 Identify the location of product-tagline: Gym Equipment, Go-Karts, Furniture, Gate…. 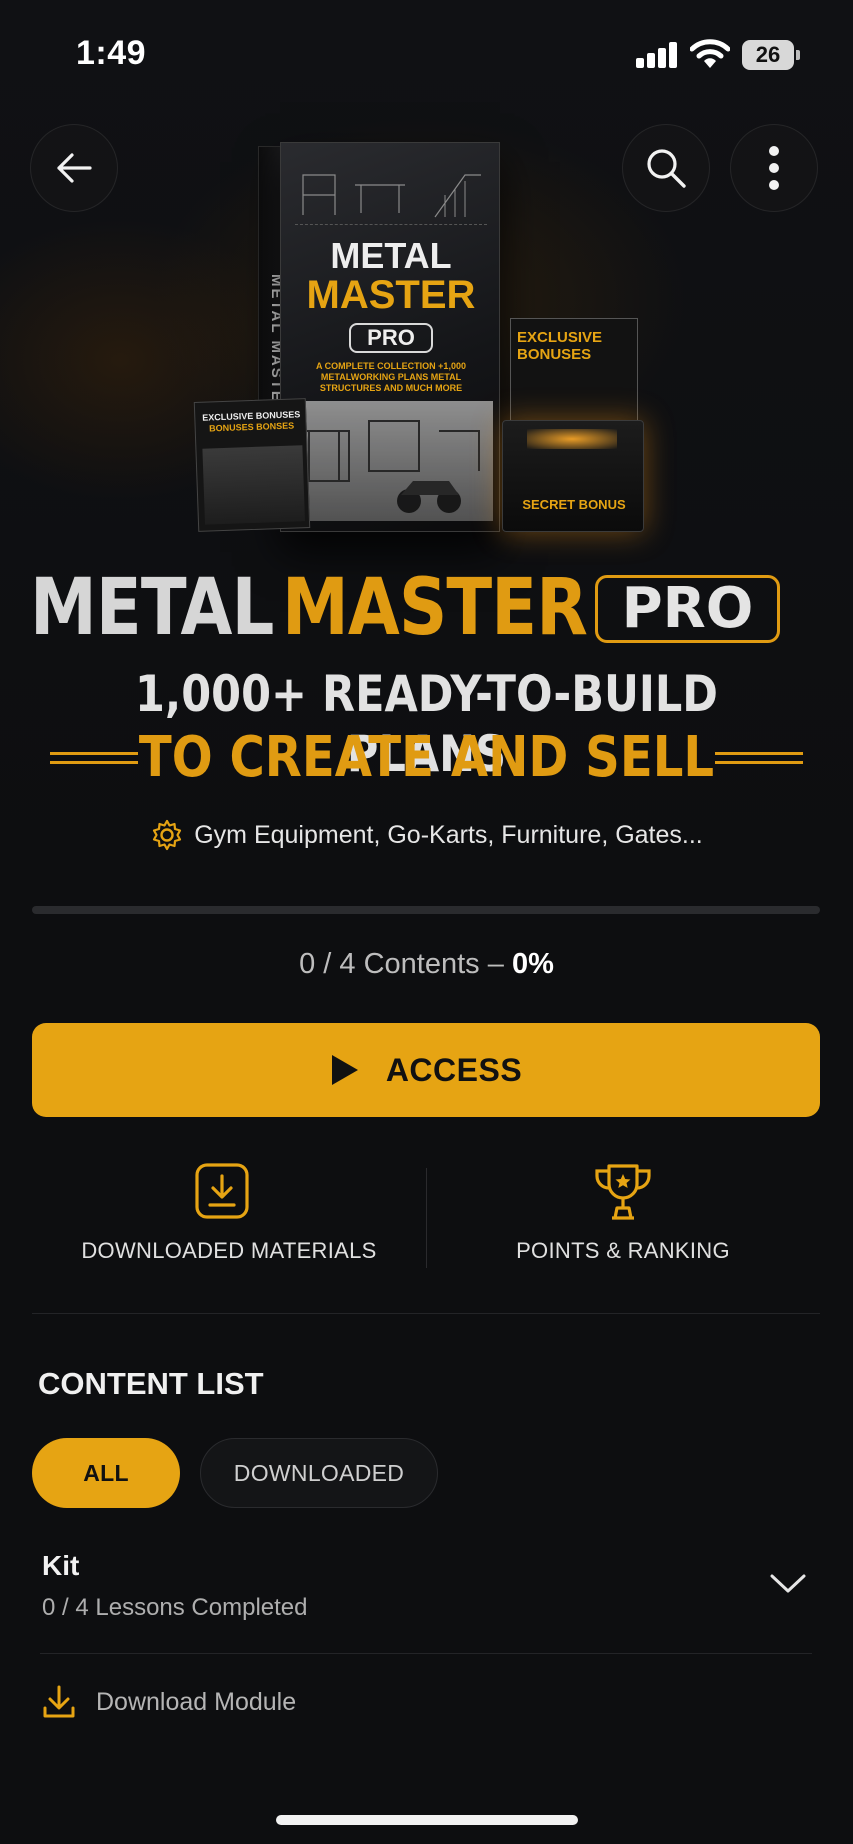
(426, 838).